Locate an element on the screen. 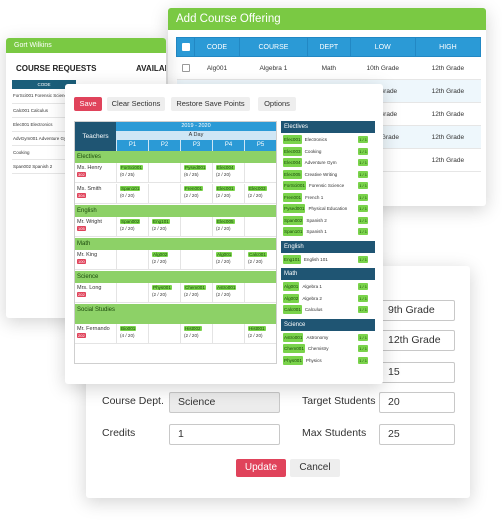  teacher-cell: Ms. Henry 302 is located at coordinates (95, 173).